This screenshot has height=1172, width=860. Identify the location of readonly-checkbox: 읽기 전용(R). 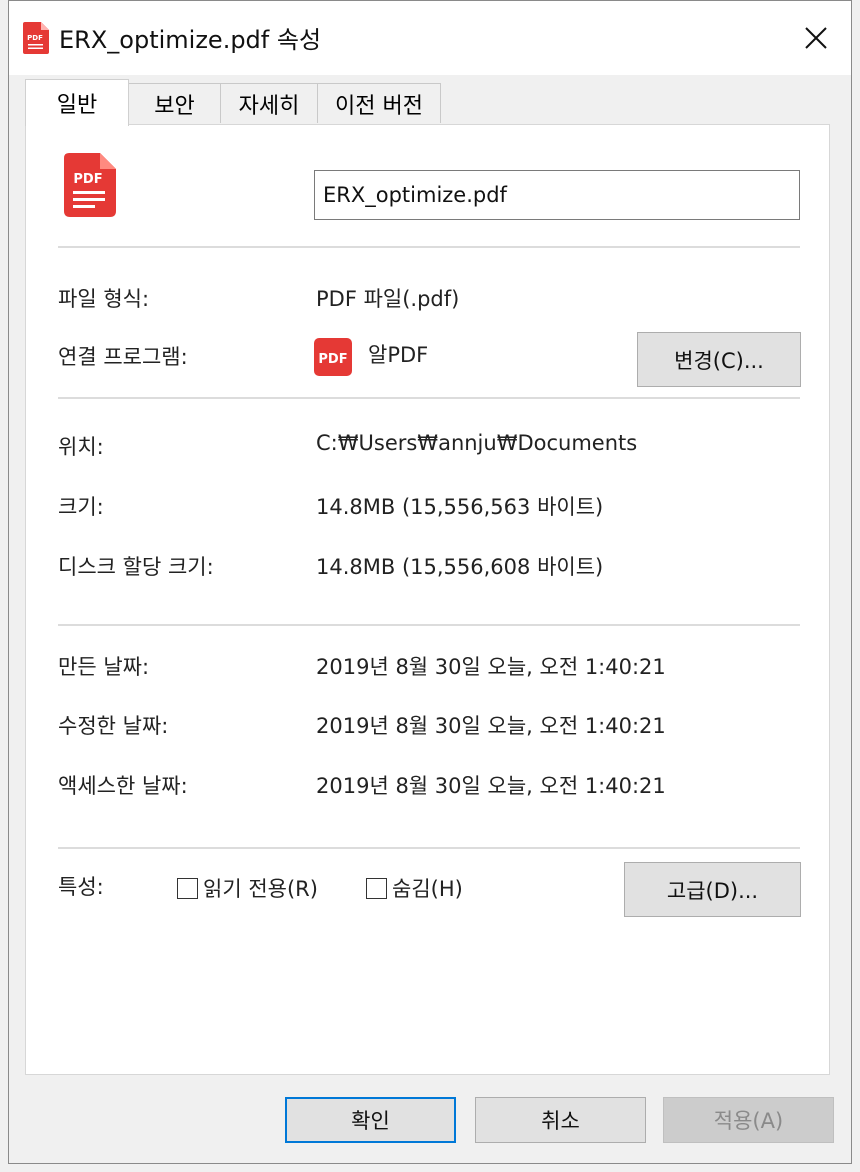
(247, 888).